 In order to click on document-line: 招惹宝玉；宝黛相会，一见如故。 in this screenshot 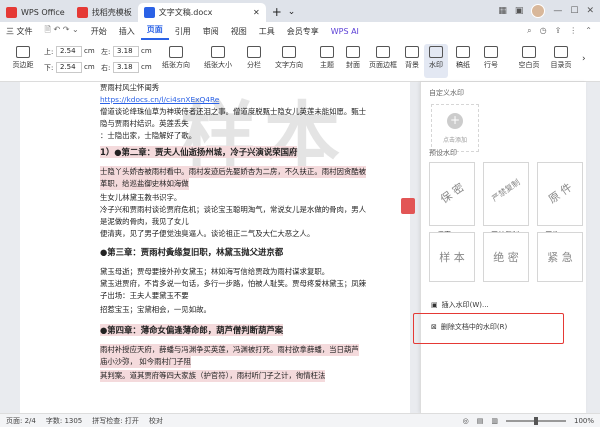, I will do `click(155, 309)`.